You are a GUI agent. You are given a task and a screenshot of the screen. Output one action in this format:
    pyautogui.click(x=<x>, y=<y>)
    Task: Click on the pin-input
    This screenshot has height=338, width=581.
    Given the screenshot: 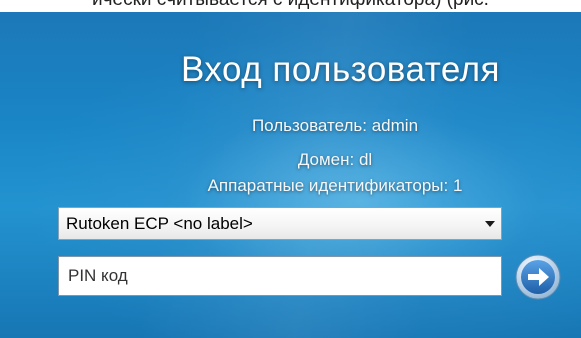 What is the action you would take?
    pyautogui.click(x=280, y=276)
    